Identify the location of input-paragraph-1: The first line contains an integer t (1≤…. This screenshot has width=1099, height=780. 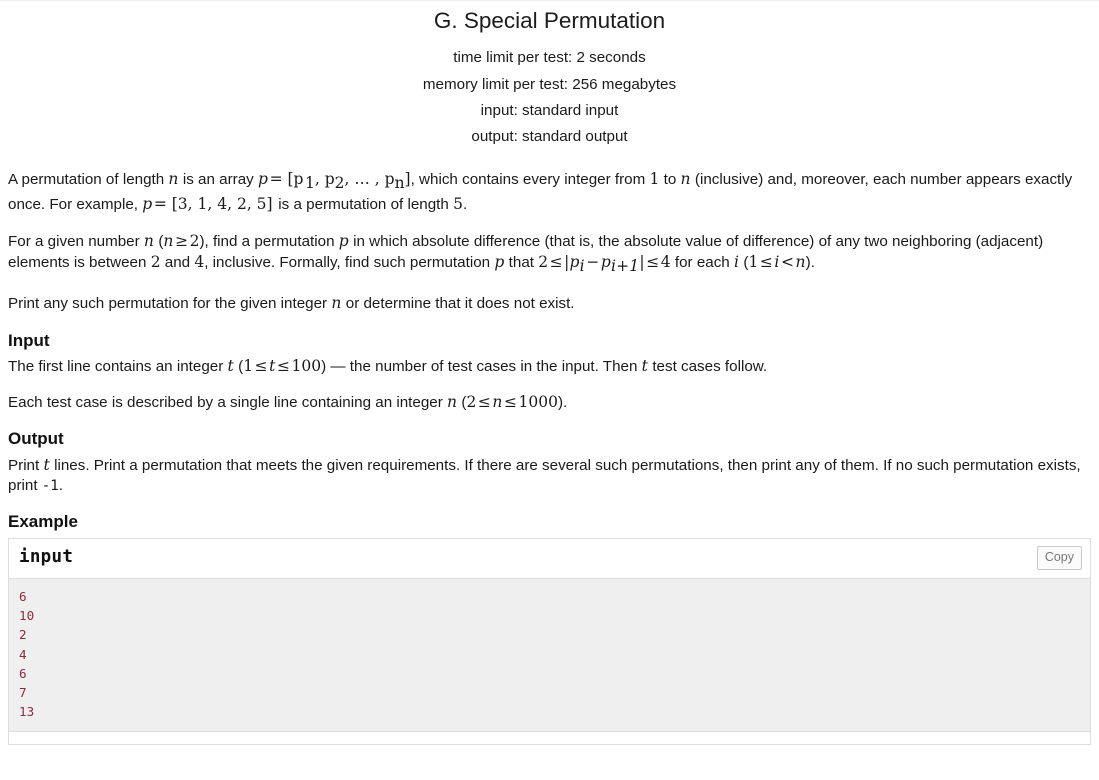
(549, 366).